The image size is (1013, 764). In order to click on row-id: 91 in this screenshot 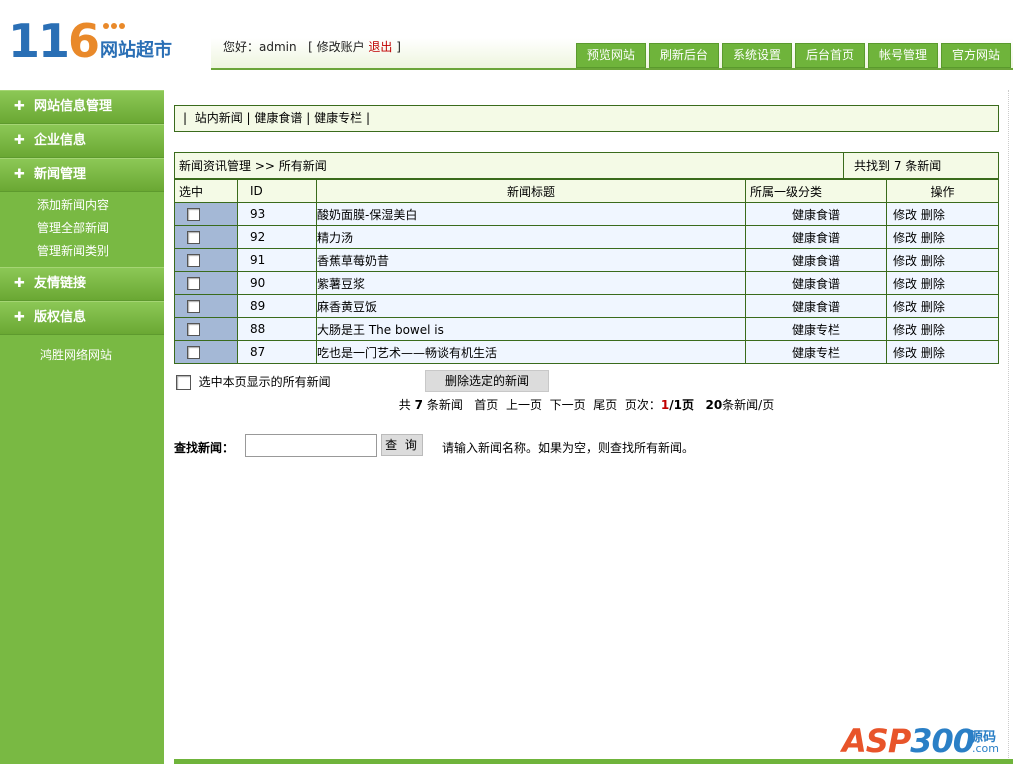, I will do `click(277, 260)`.